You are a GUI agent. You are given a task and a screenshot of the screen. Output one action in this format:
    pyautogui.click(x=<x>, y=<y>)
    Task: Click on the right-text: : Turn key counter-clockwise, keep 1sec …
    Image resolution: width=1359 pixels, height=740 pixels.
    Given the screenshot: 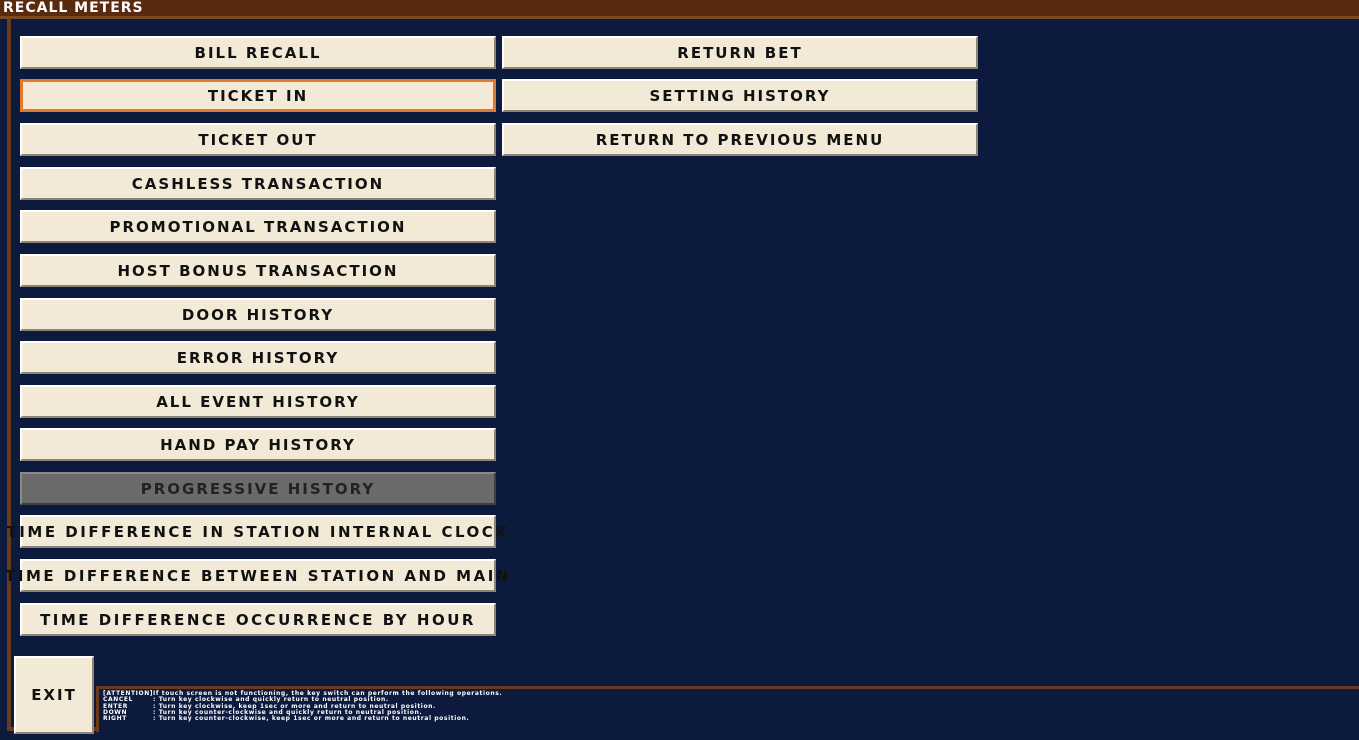 What is the action you would take?
    pyautogui.click(x=311, y=719)
    